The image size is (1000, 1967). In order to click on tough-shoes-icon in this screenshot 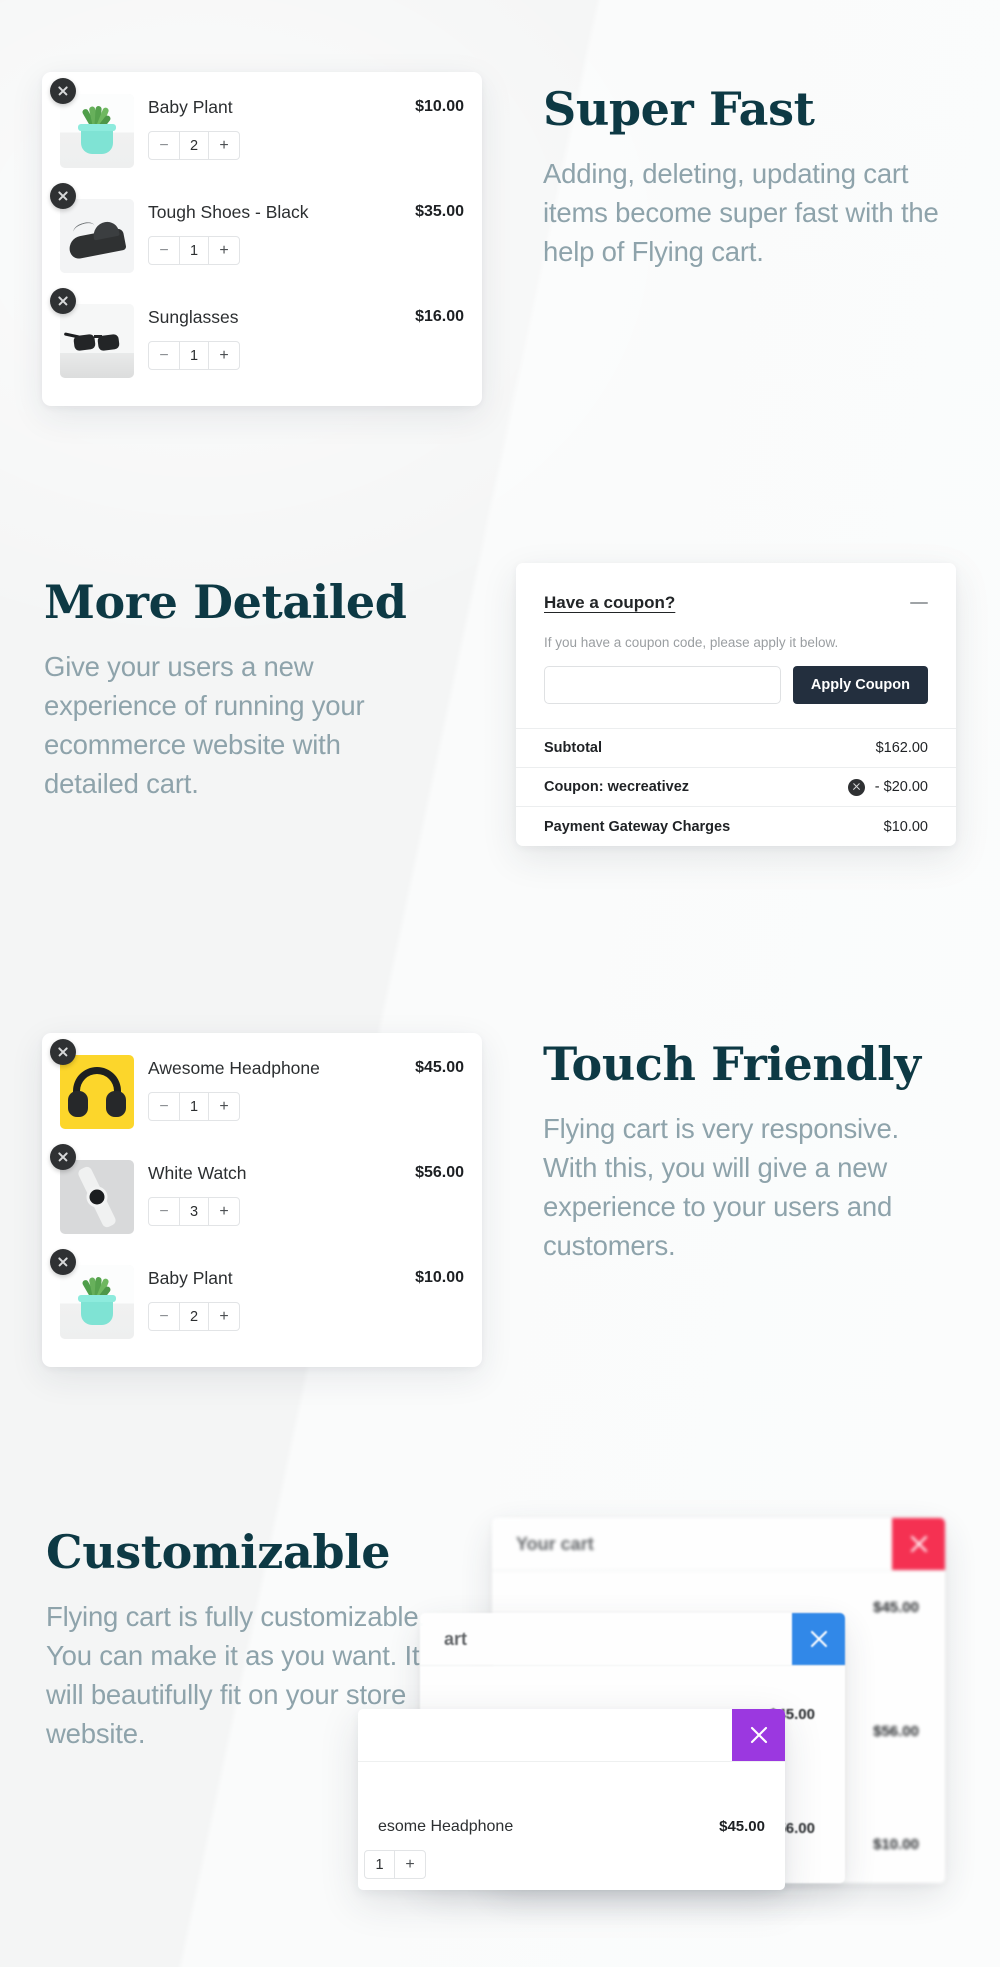, I will do `click(97, 236)`.